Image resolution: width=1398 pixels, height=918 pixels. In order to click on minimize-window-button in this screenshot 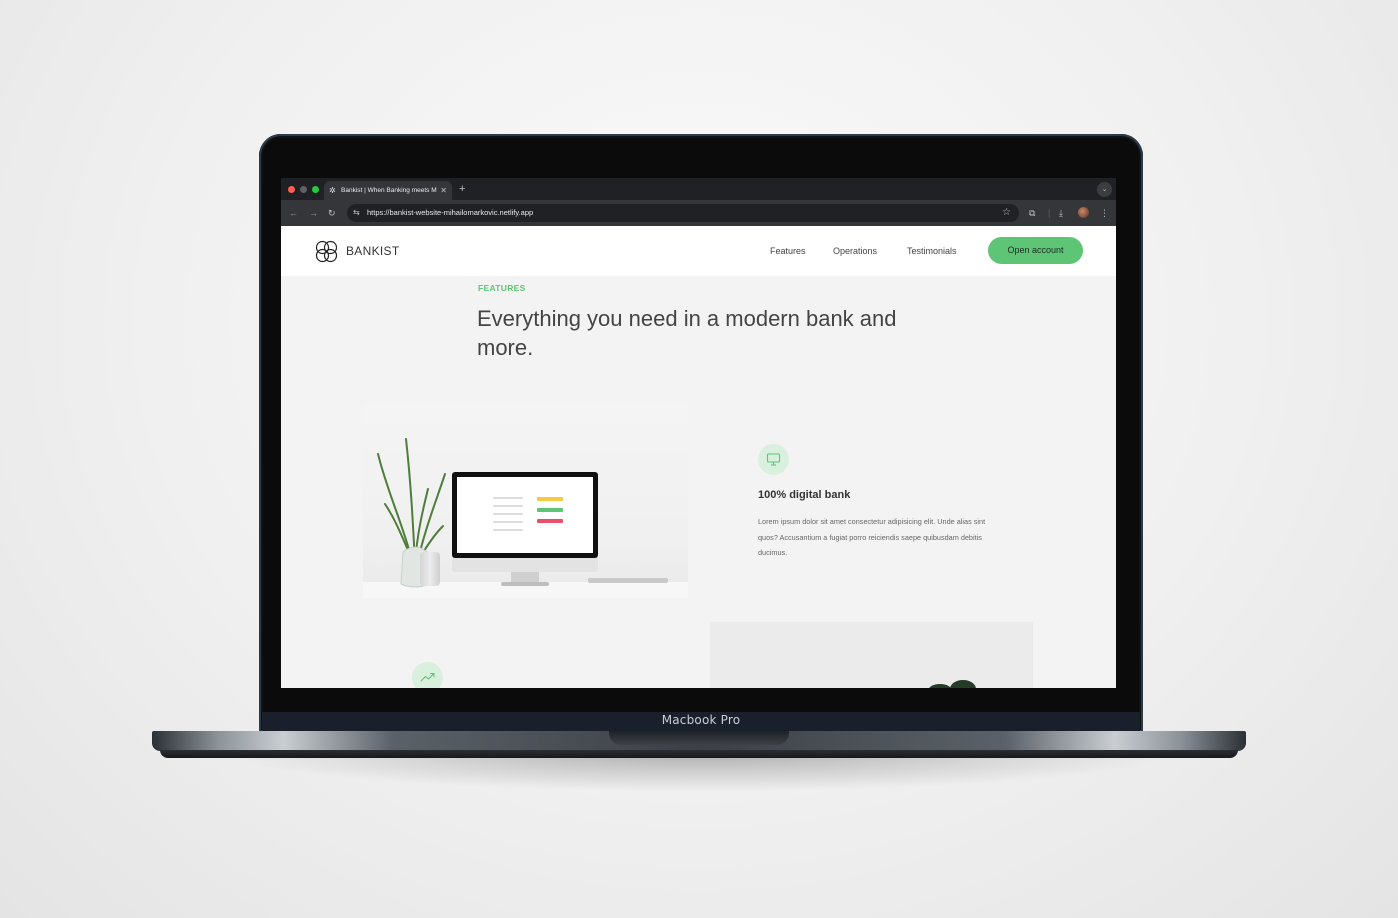, I will do `click(303, 189)`.